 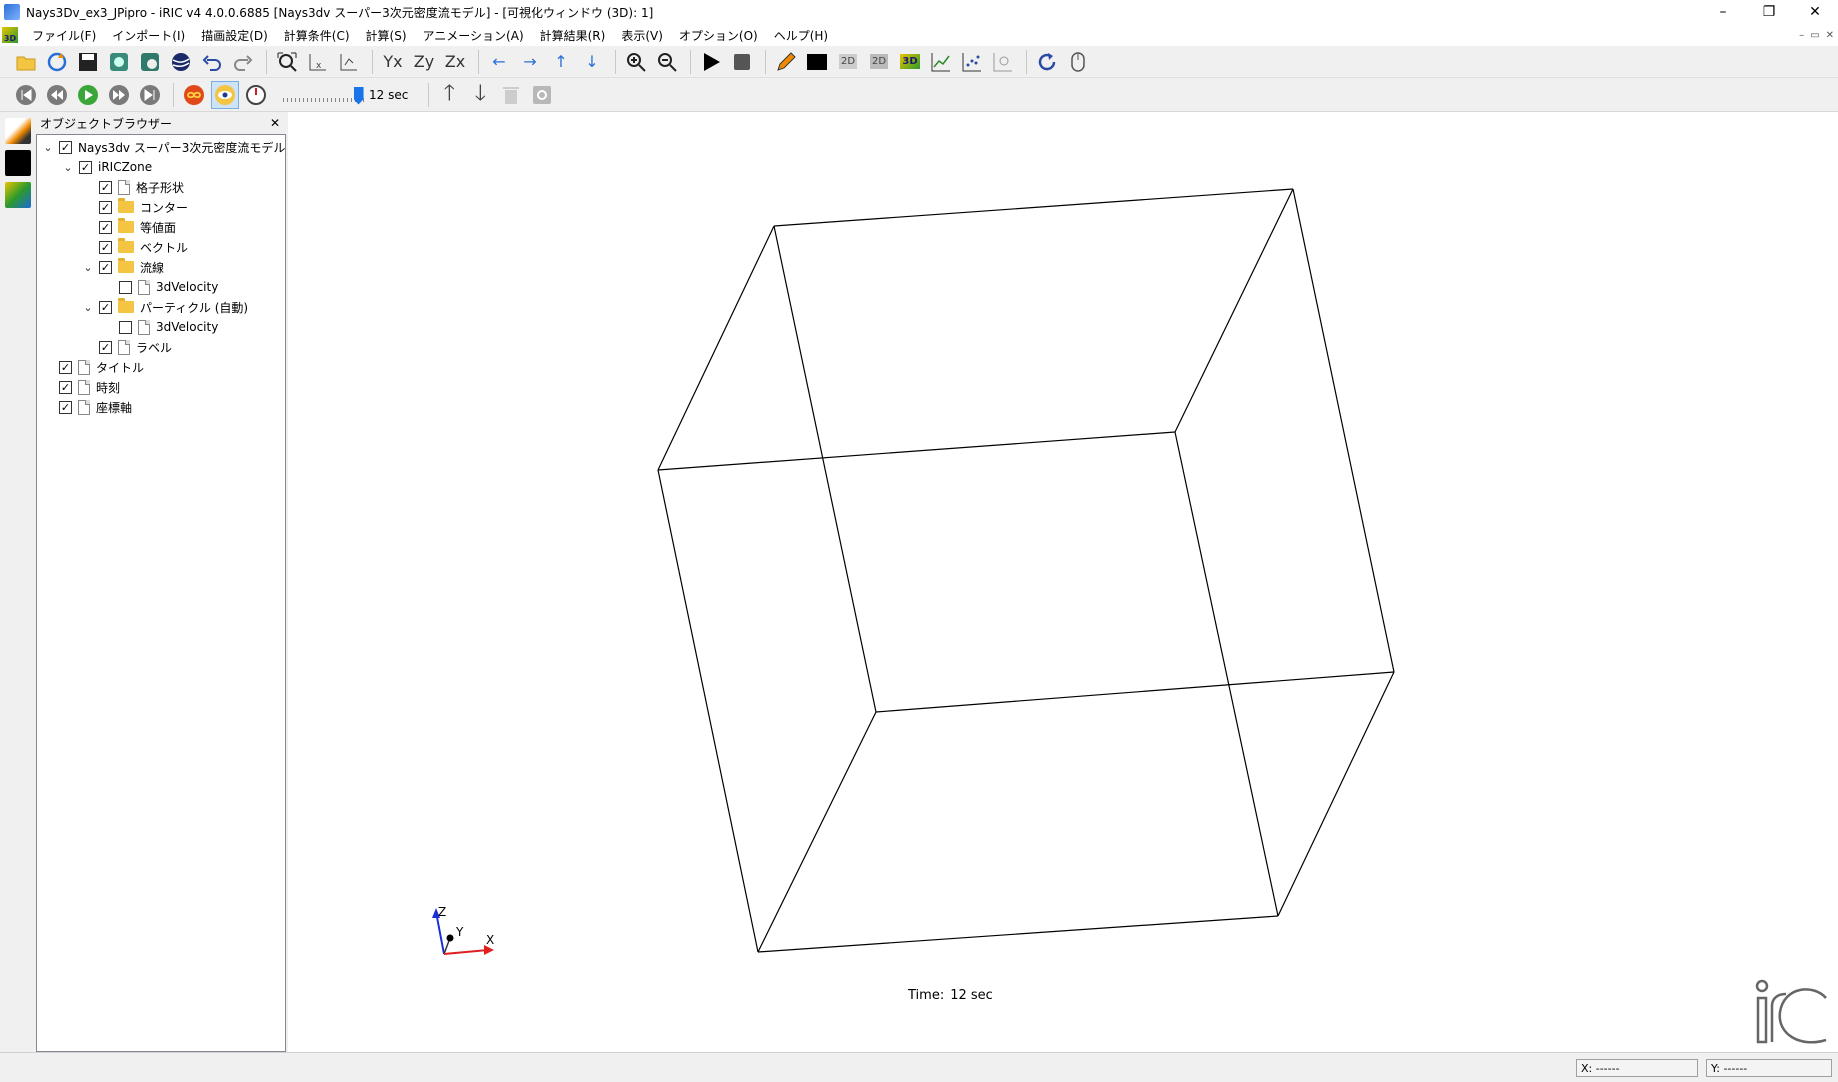 What do you see at coordinates (1769, 12) in the screenshot?
I see `restore-button: ❐` at bounding box center [1769, 12].